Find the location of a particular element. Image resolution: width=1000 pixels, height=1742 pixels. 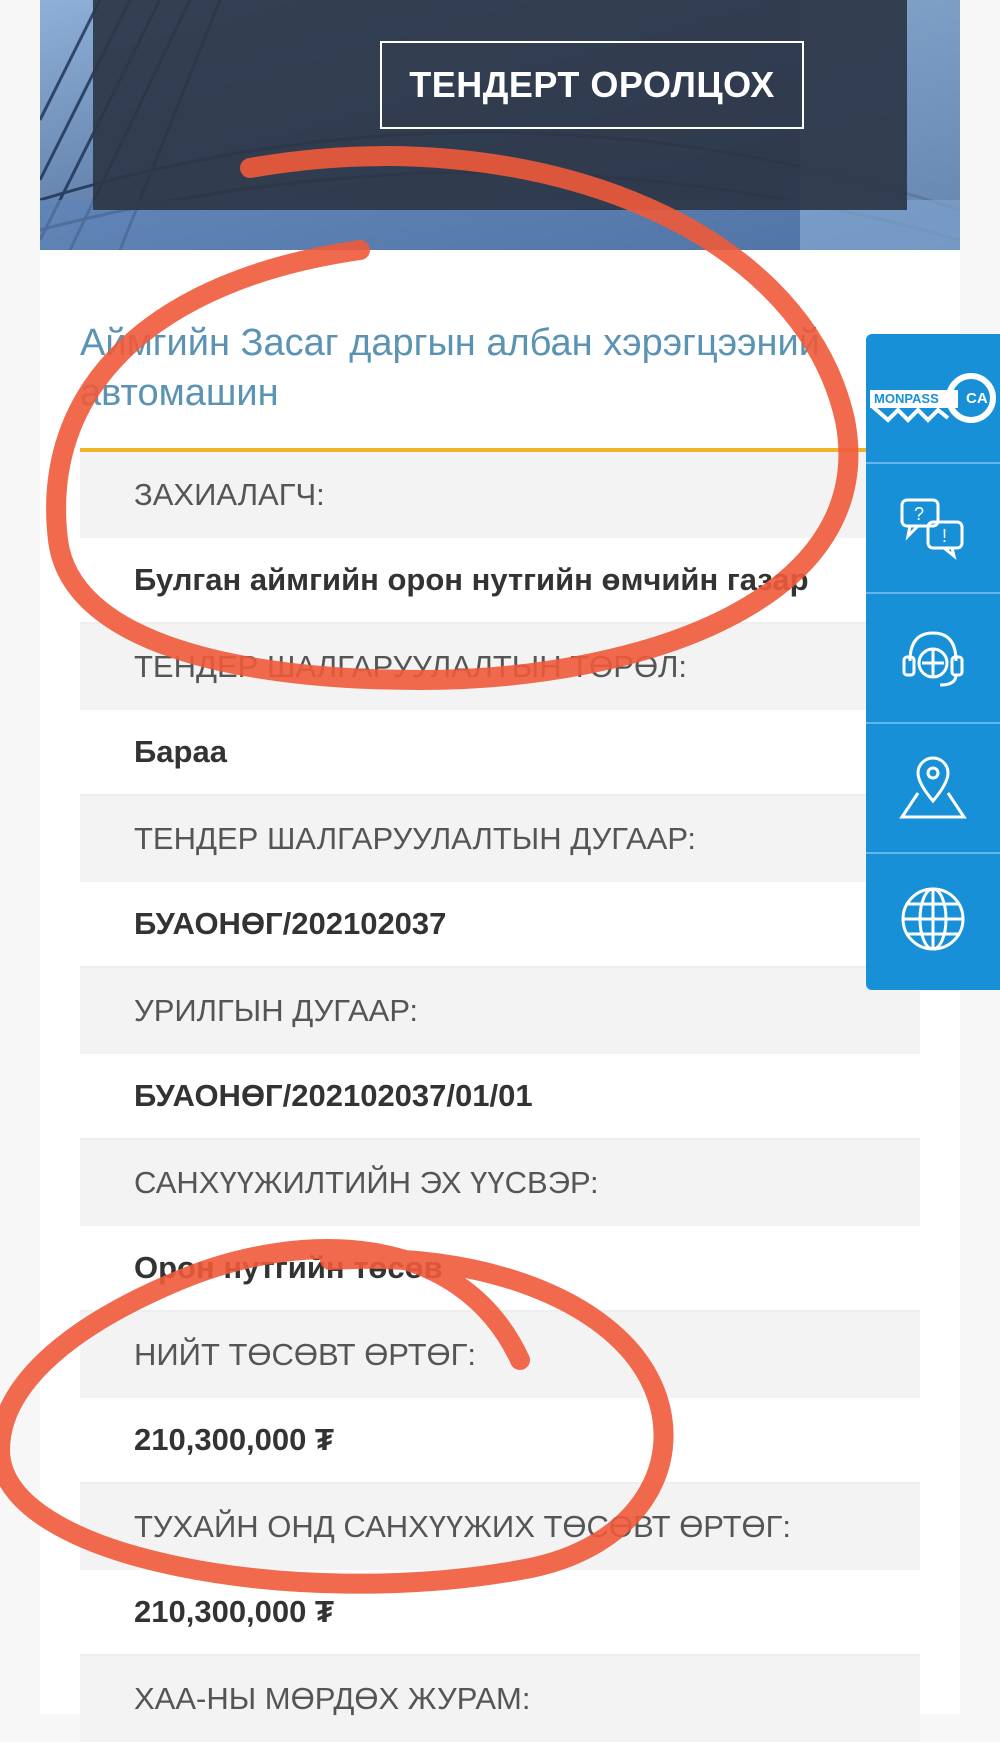

monpass-logo-text: MONPASS is located at coordinates (906, 398).